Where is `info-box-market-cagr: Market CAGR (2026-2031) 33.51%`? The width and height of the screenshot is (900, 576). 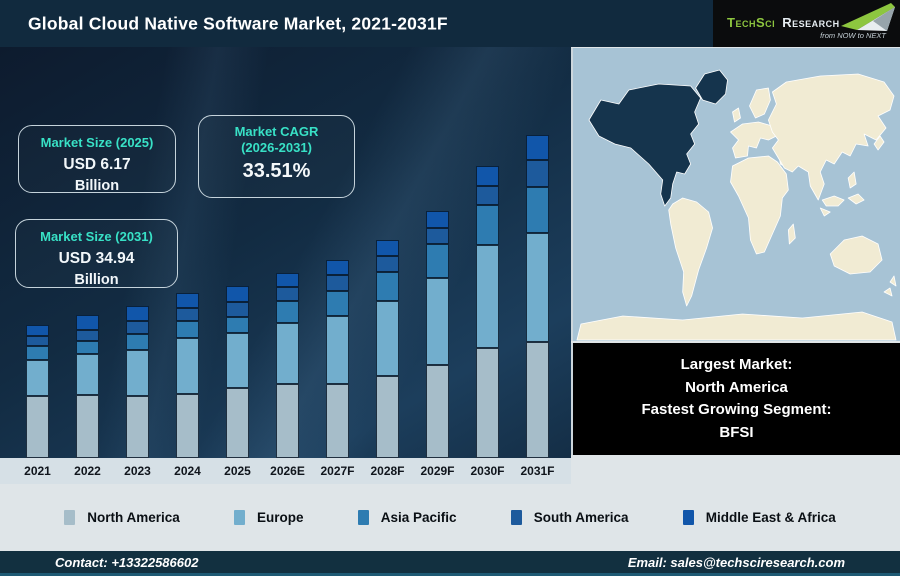
info-box-market-cagr: Market CAGR (2026-2031) 33.51% is located at coordinates (276, 156).